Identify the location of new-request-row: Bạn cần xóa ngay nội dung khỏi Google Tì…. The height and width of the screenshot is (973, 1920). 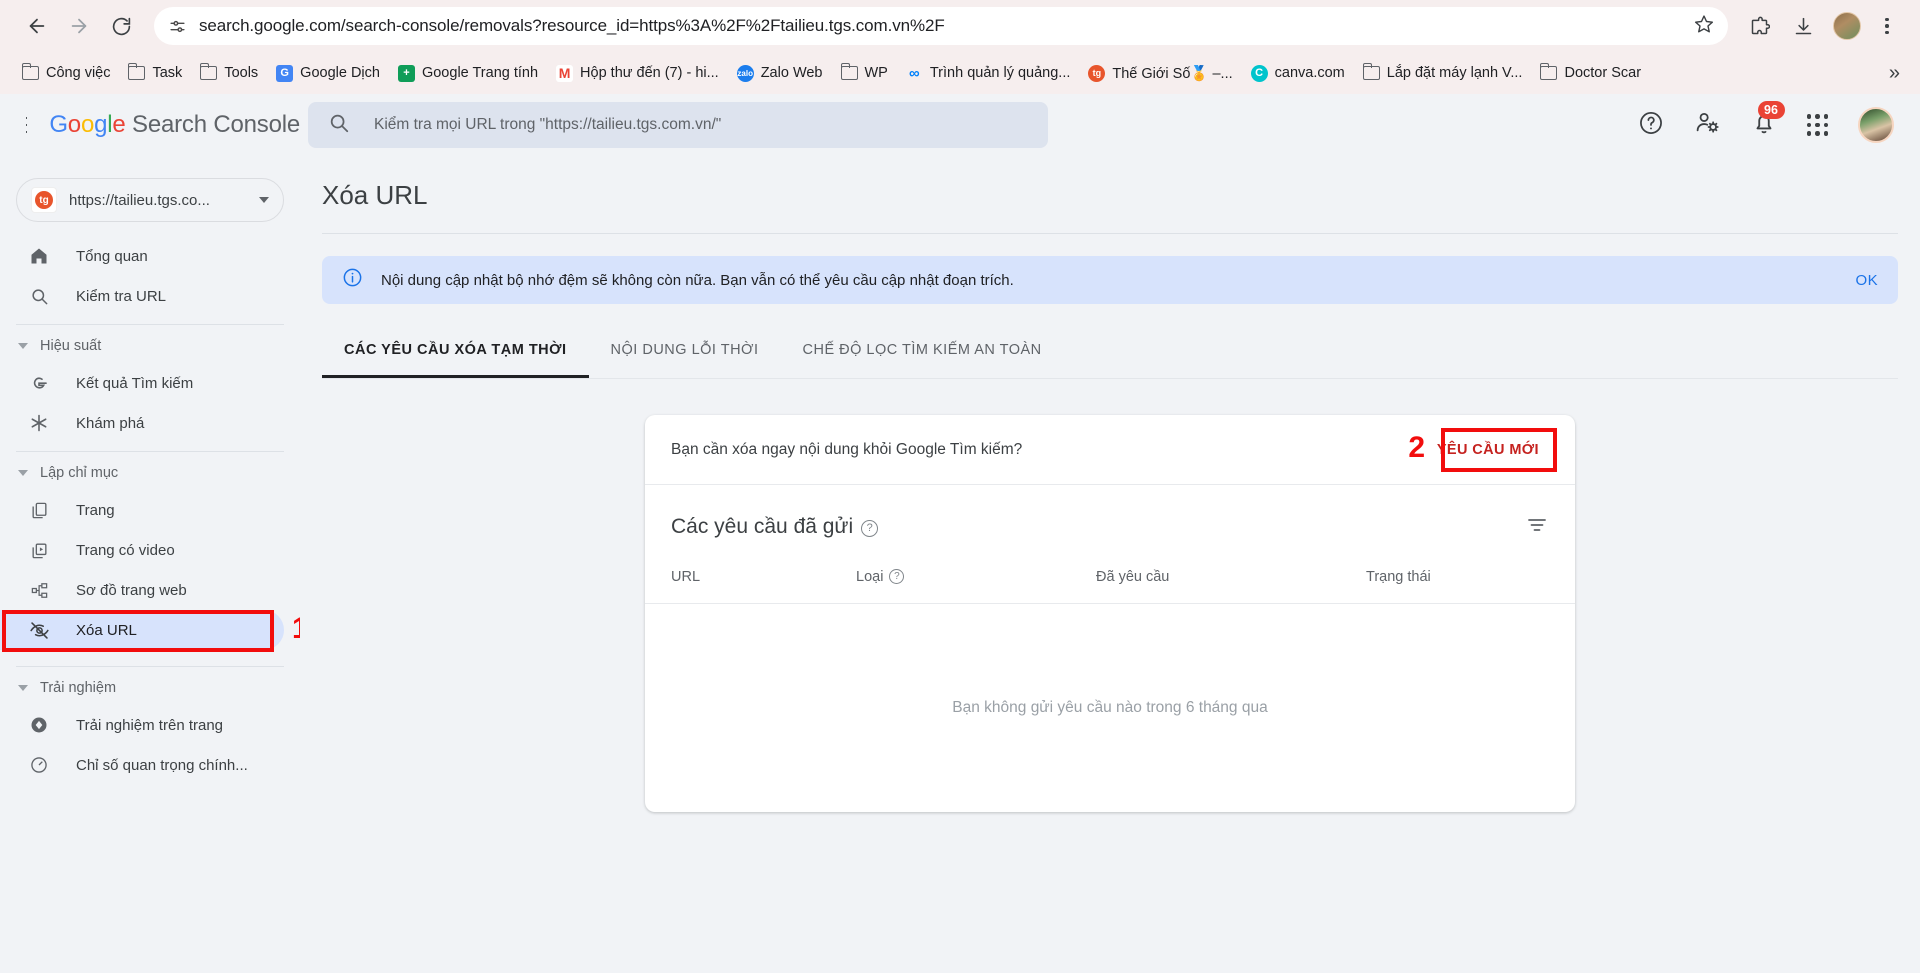
(1110, 450).